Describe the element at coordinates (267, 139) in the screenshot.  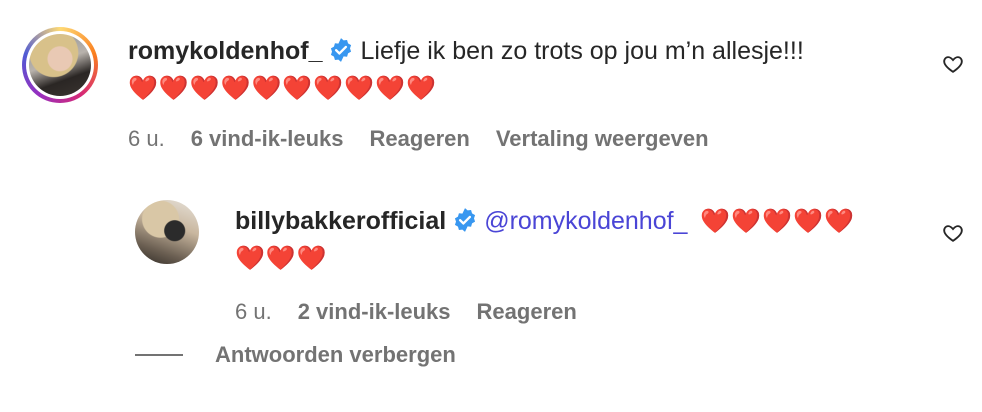
I see `comment-likes: 6 vind-ik-leuks` at that location.